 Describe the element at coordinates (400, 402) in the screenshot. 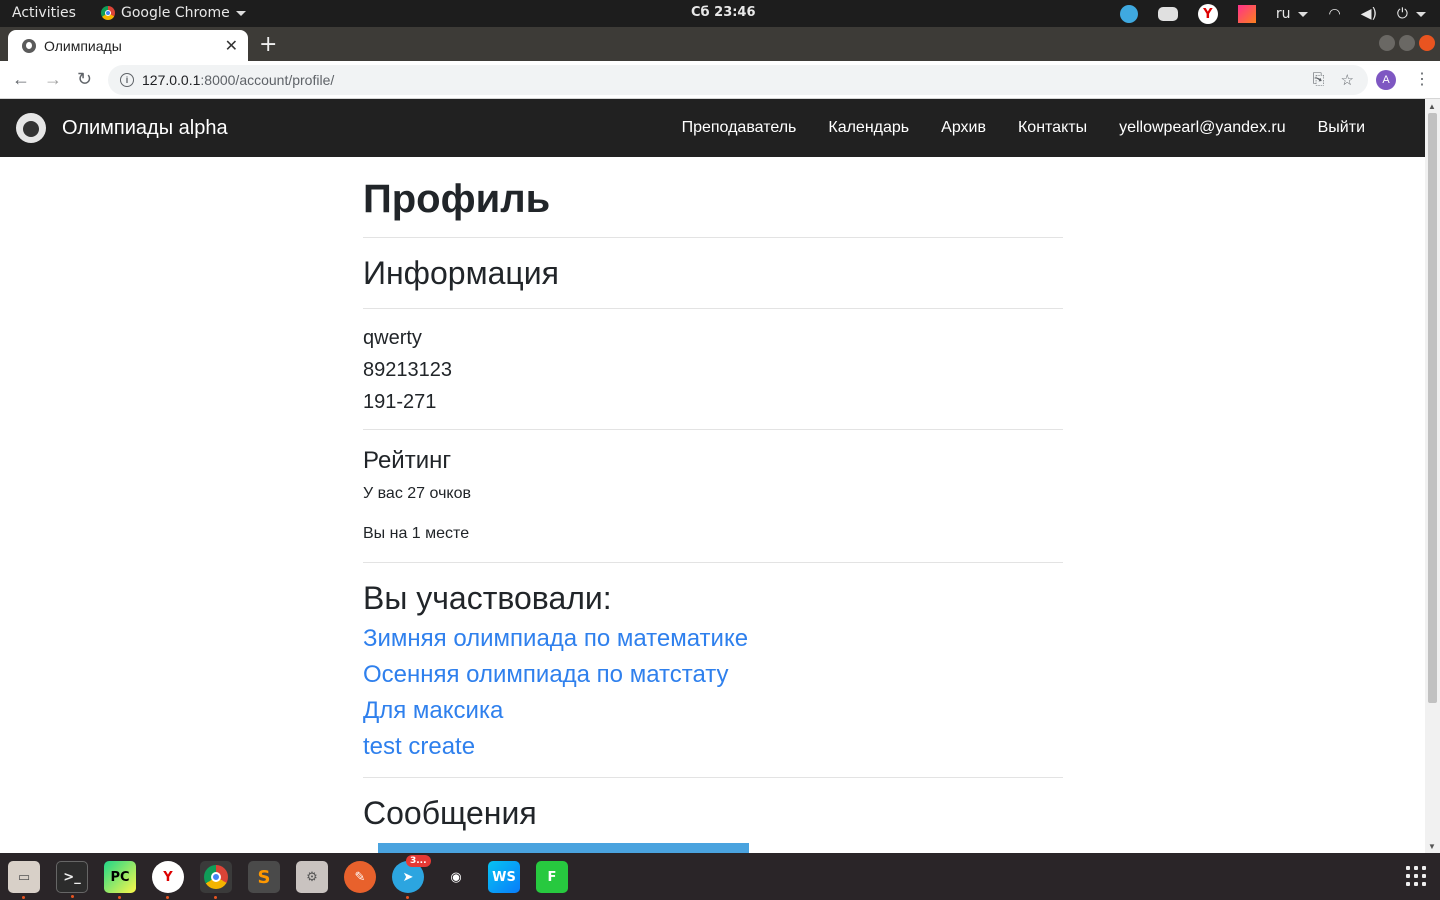

I see `group-text: 191-271` at that location.